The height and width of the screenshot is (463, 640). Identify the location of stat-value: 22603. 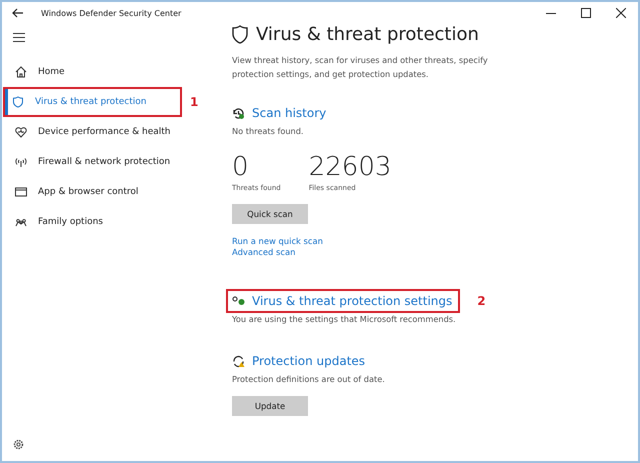
(350, 167).